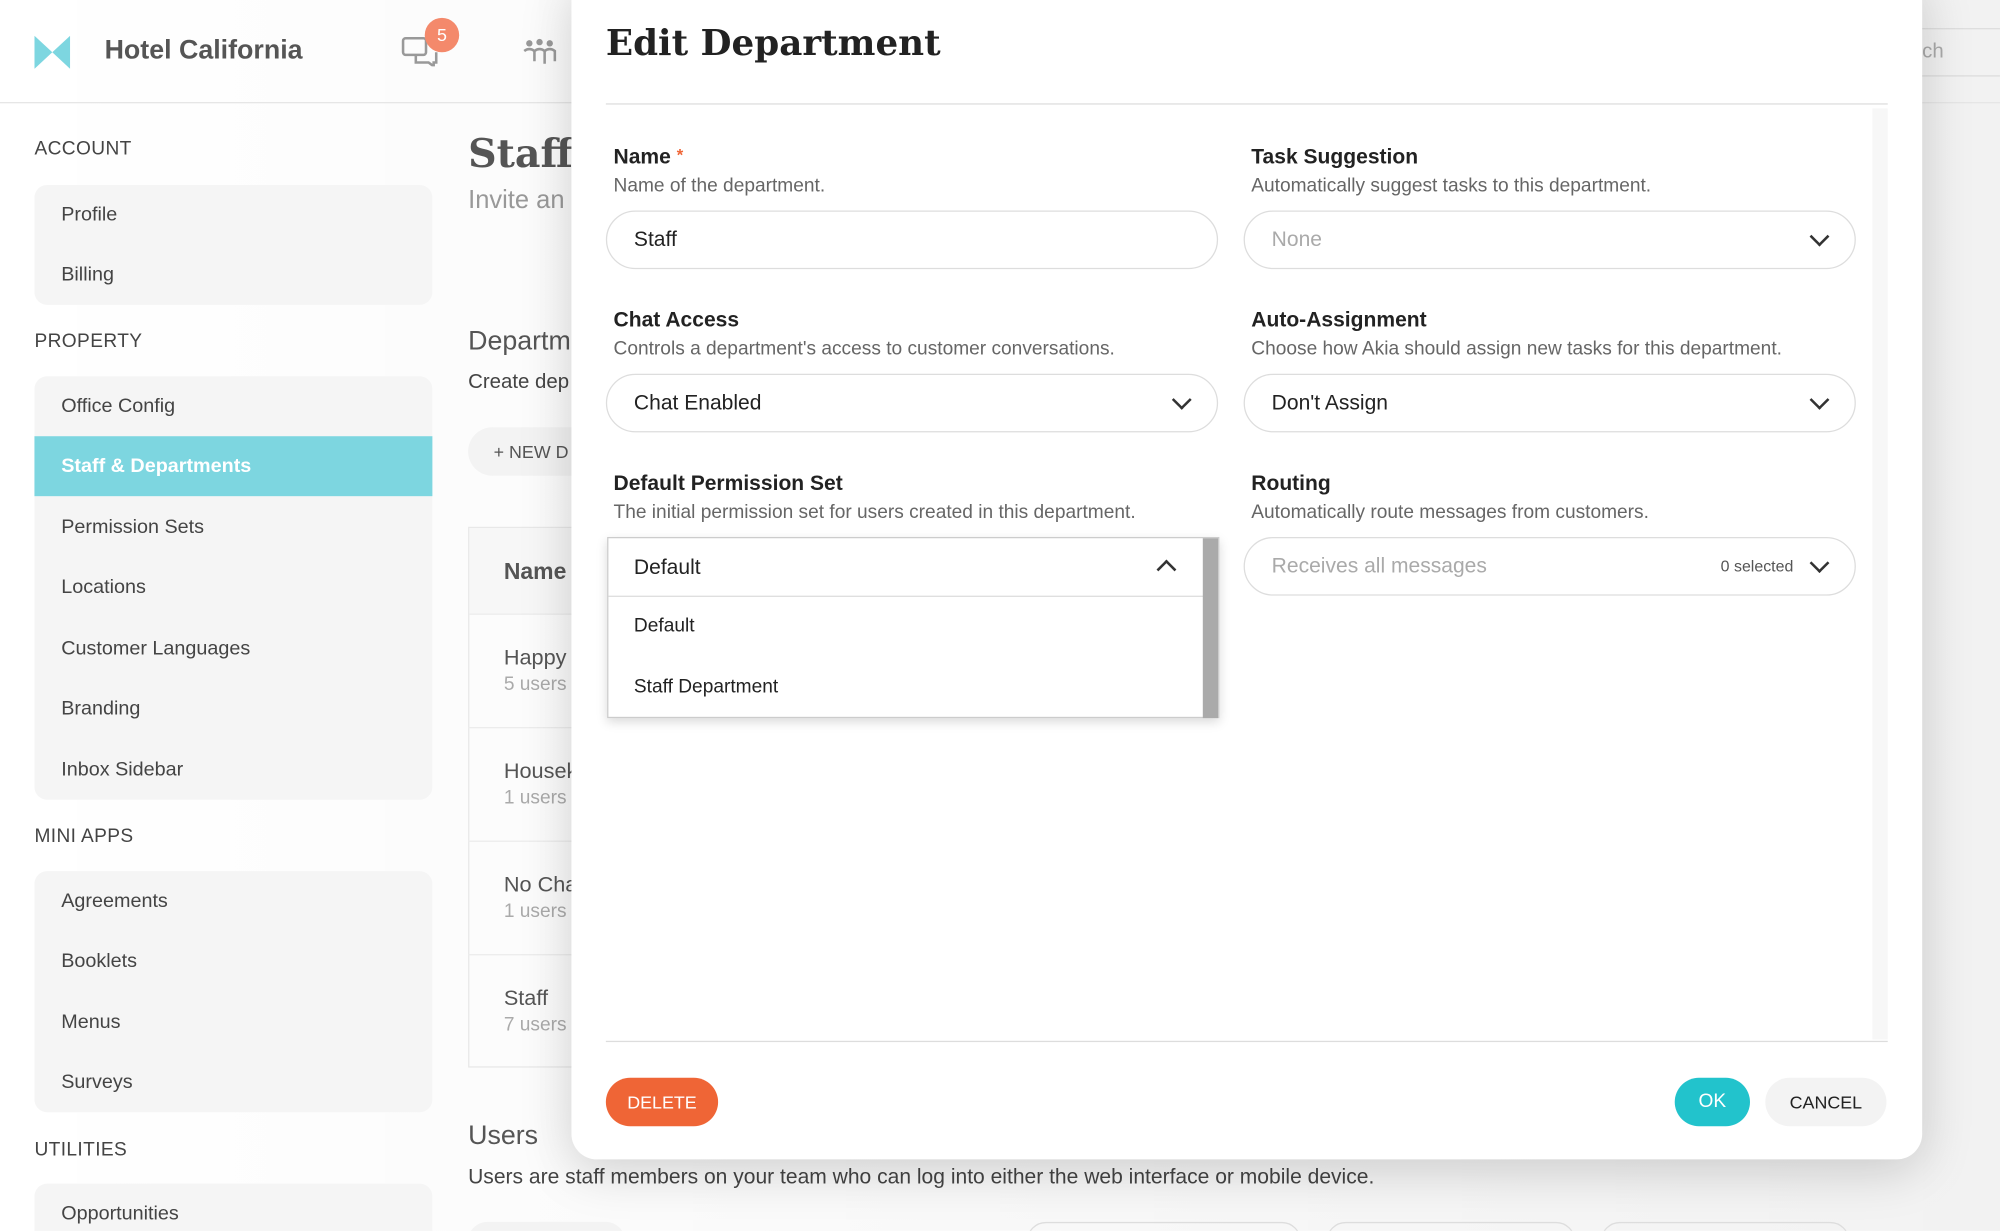 The width and height of the screenshot is (2000, 1231). What do you see at coordinates (680, 155) in the screenshot?
I see `required-marker: *` at bounding box center [680, 155].